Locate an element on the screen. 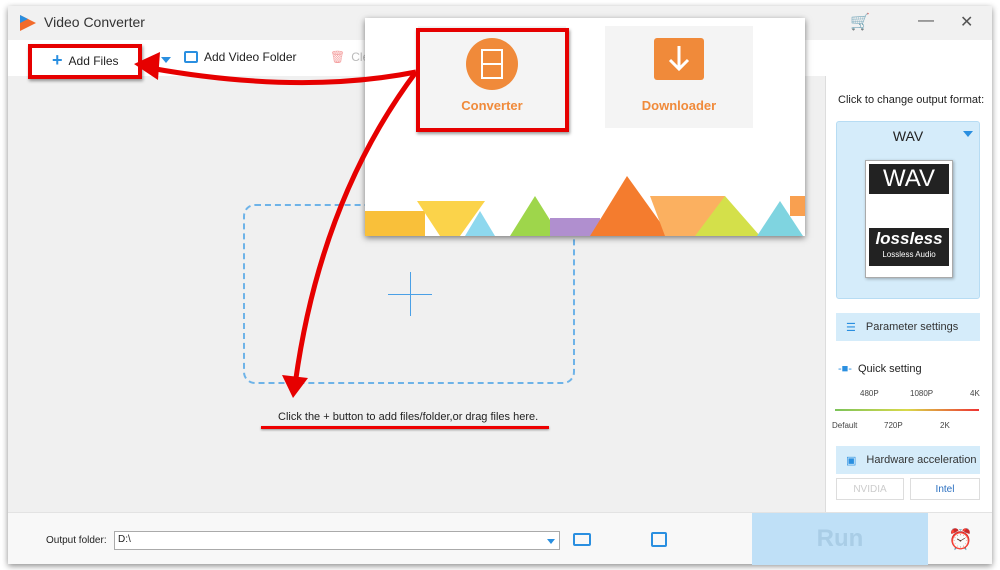  nvidia-label: NVIDIA is located at coordinates (870, 489).